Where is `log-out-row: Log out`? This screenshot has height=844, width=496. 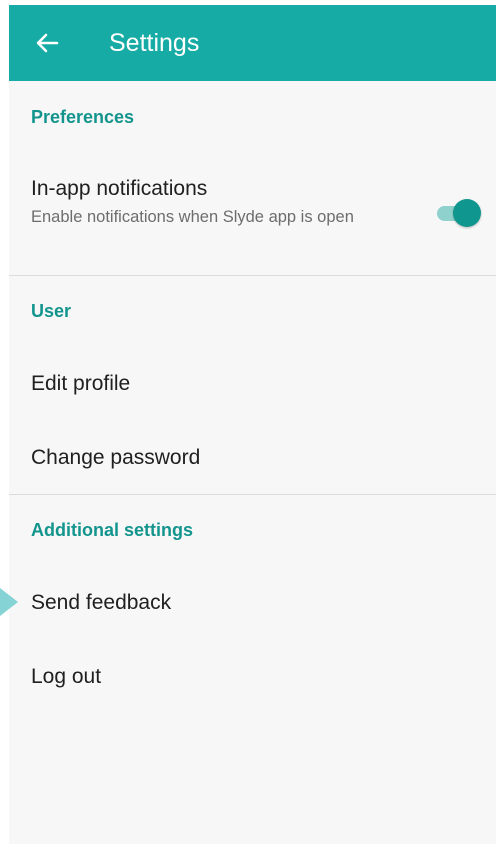 log-out-row: Log out is located at coordinates (252, 678).